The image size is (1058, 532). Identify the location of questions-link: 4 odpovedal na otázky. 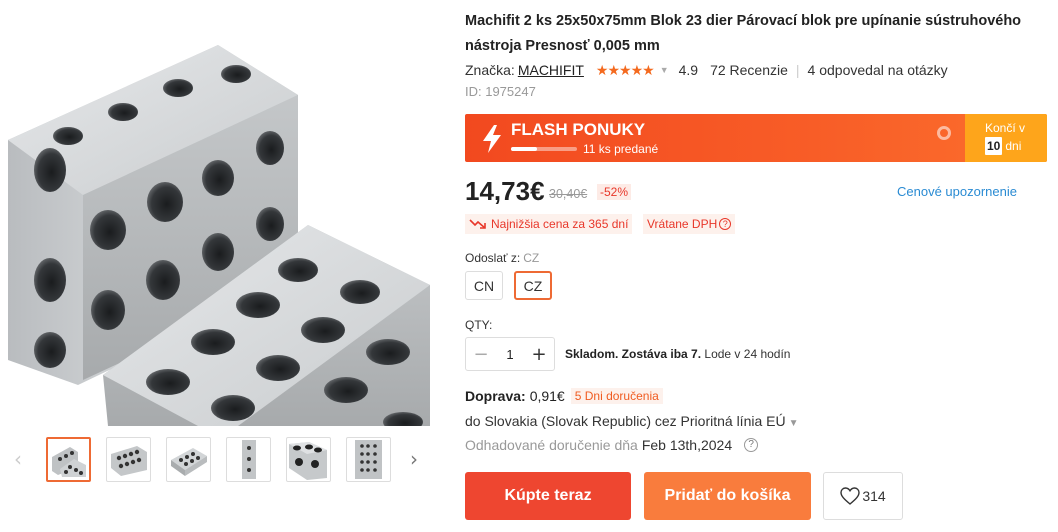
(878, 70).